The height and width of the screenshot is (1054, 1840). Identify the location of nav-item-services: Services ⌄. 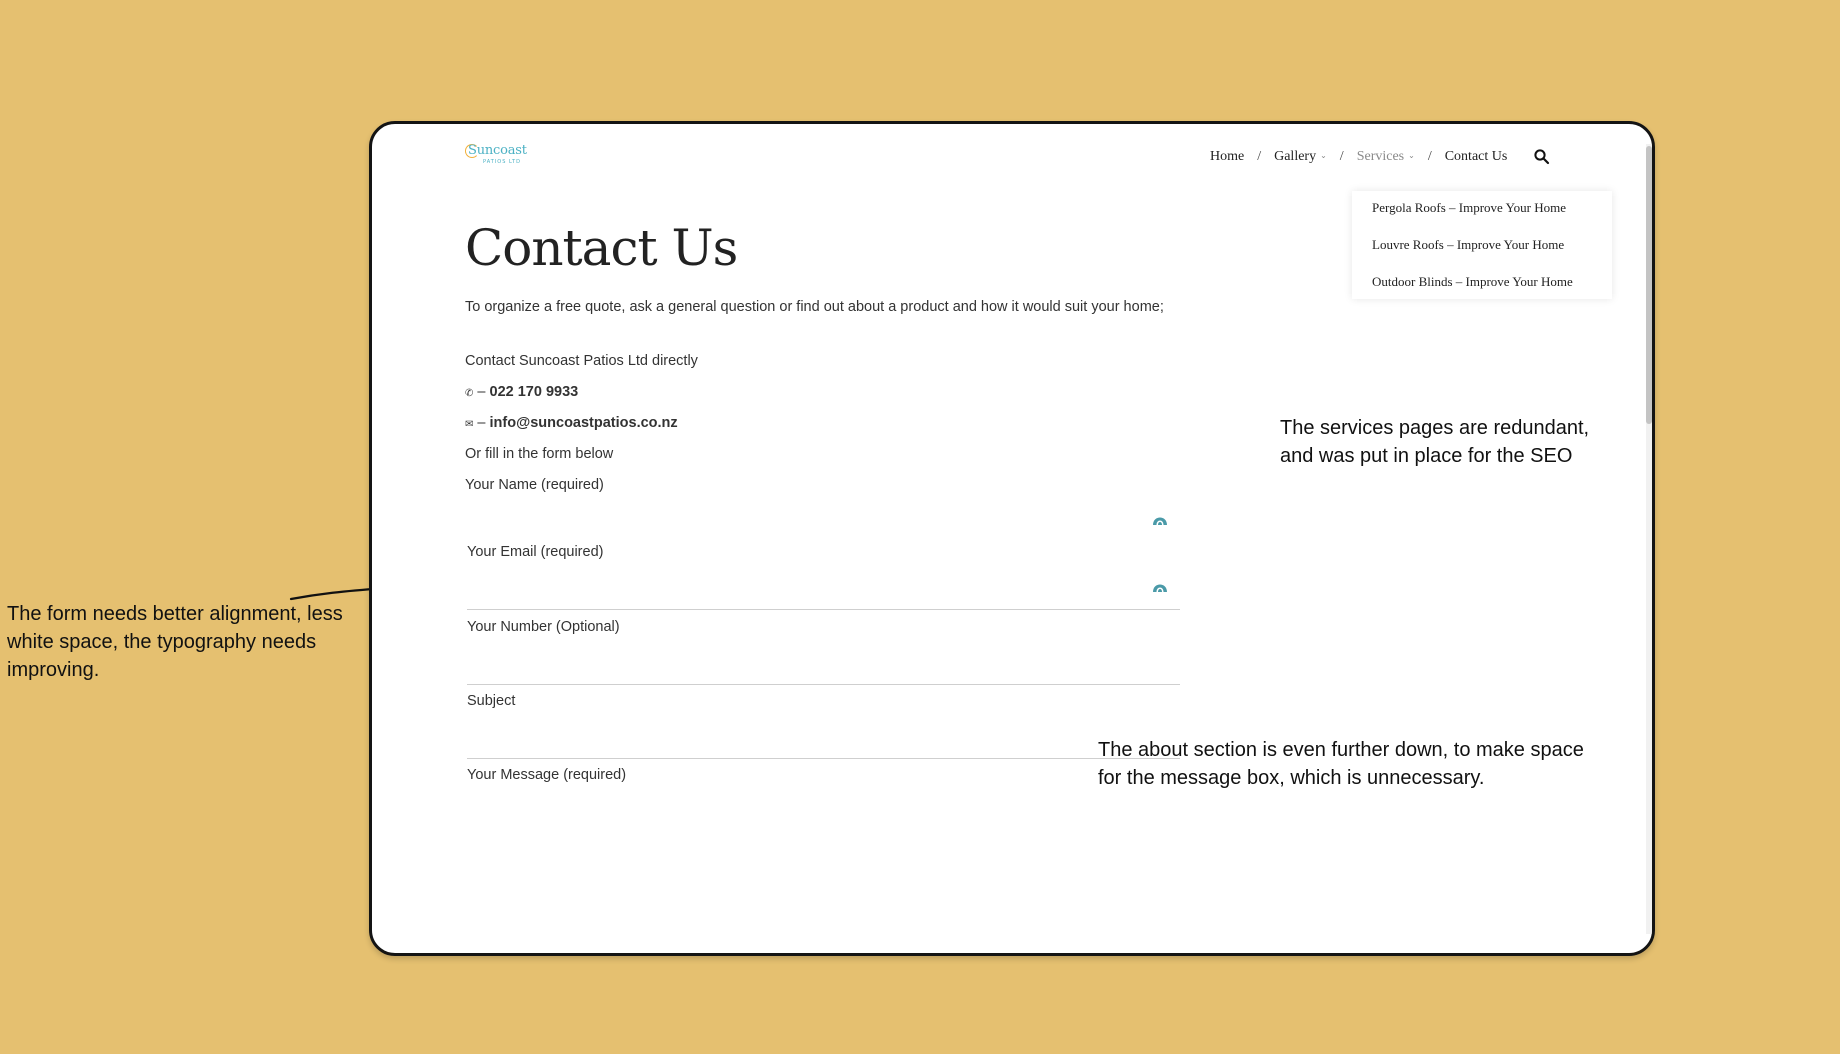
(1386, 157).